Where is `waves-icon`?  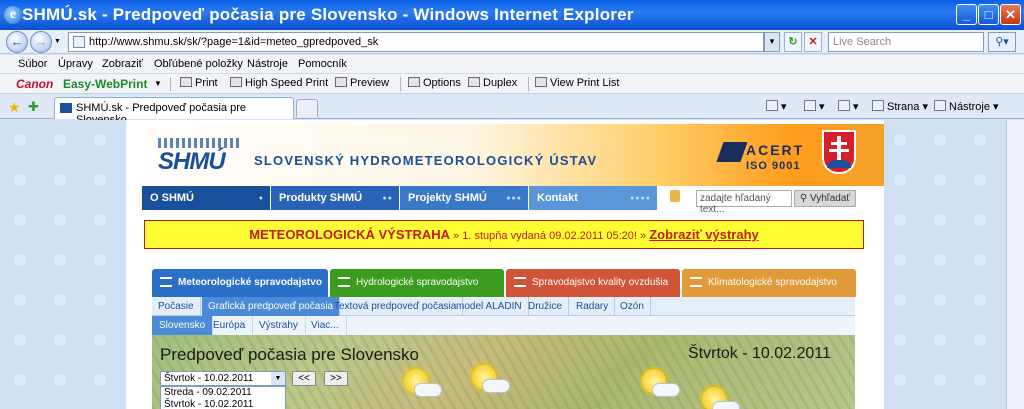
waves-icon is located at coordinates (344, 282).